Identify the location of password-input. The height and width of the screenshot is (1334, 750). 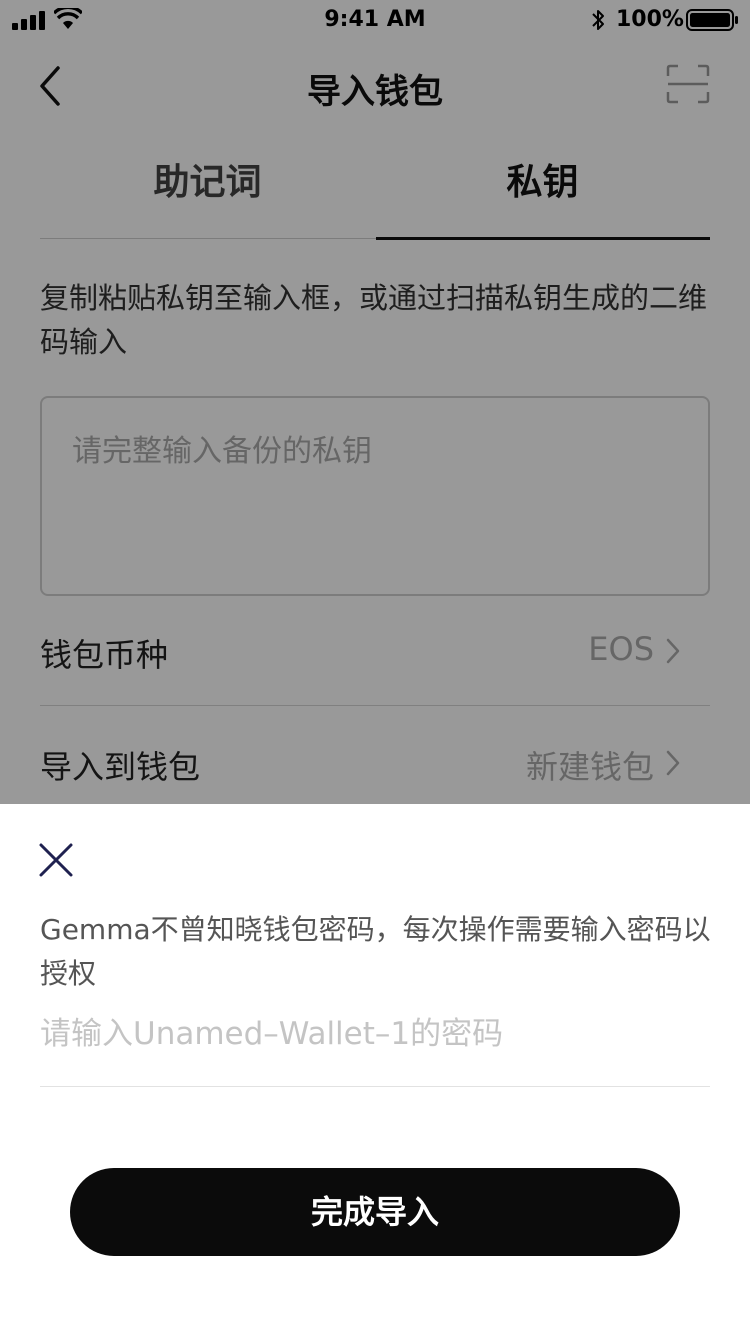
(375, 1034).